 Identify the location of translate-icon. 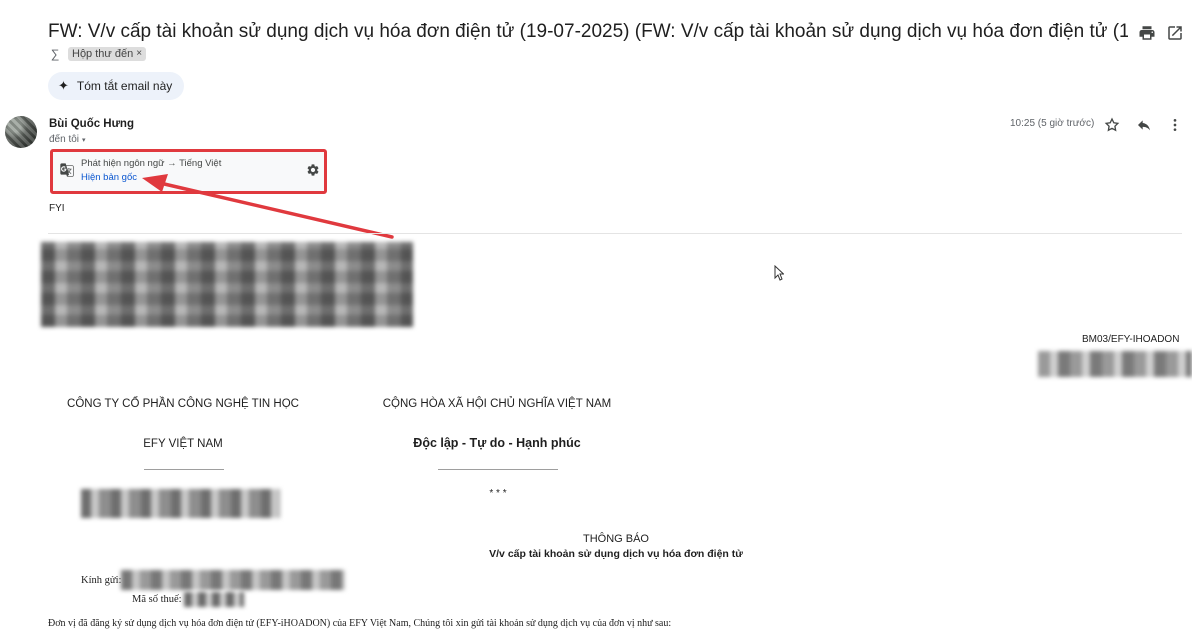
(67, 170).